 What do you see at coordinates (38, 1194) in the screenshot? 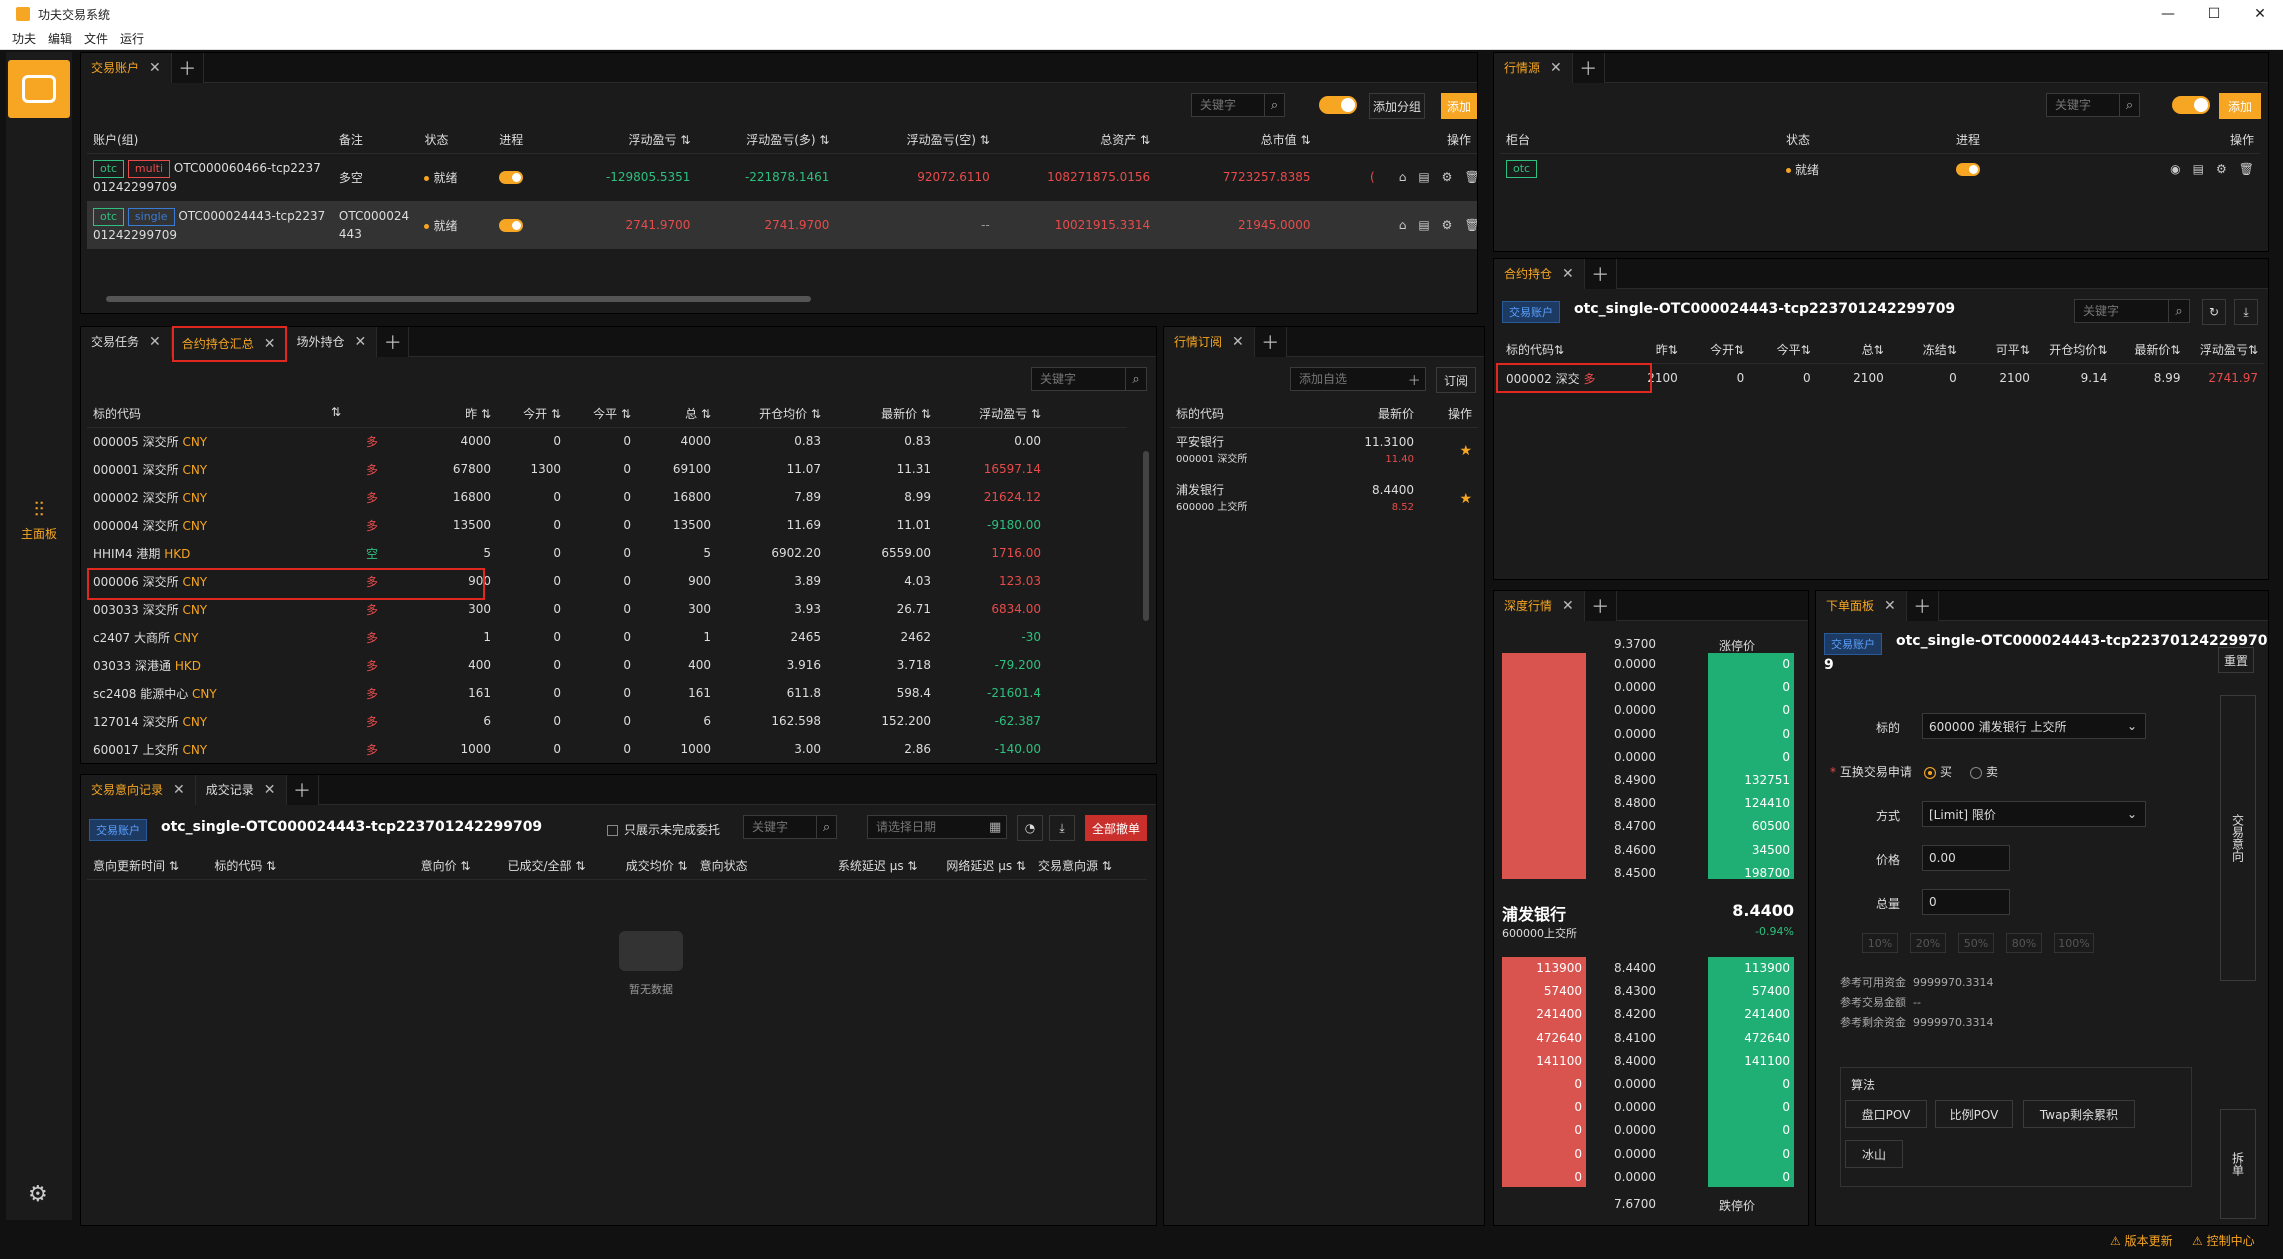
I see `settings-gear-icon: ⚙` at bounding box center [38, 1194].